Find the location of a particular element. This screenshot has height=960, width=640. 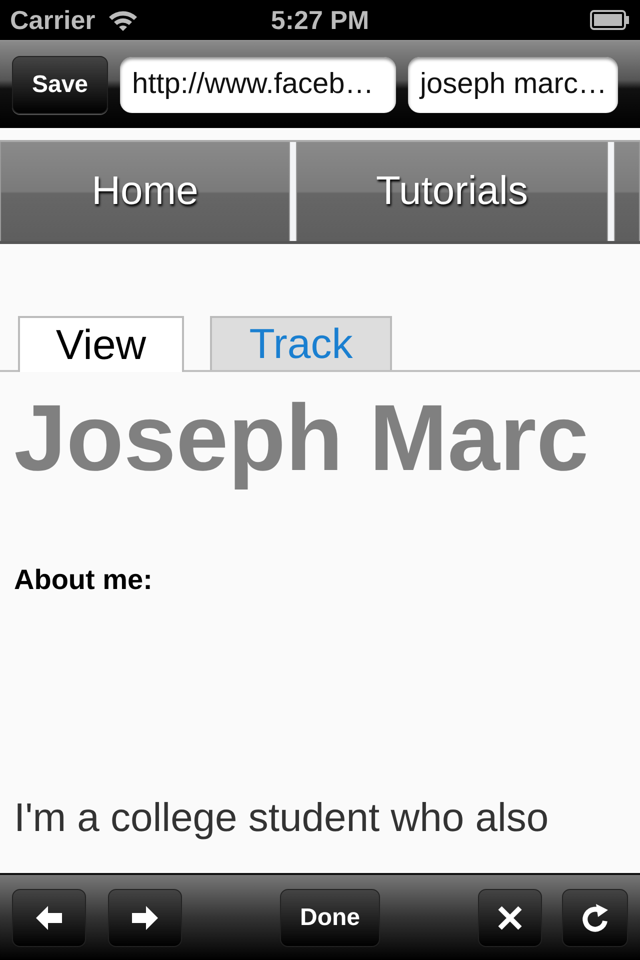

close-button is located at coordinates (510, 917).